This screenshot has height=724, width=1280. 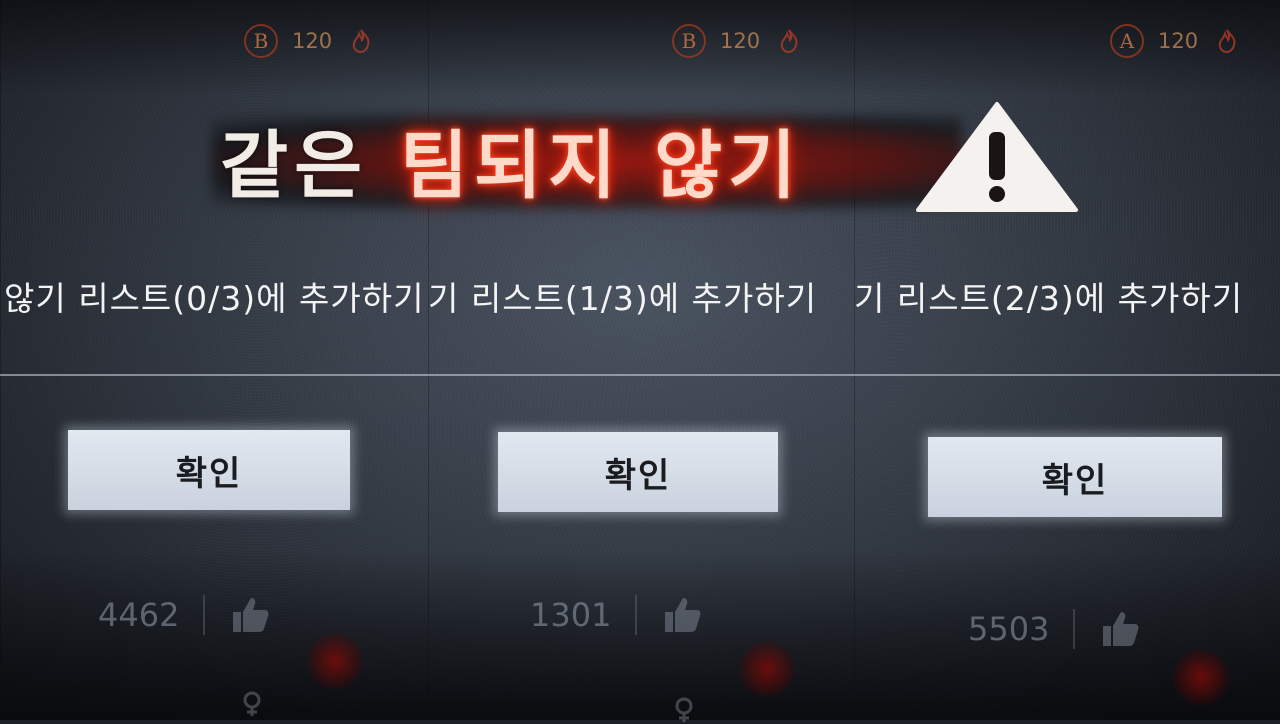 What do you see at coordinates (997, 157) in the screenshot?
I see `warning-triangle-icon` at bounding box center [997, 157].